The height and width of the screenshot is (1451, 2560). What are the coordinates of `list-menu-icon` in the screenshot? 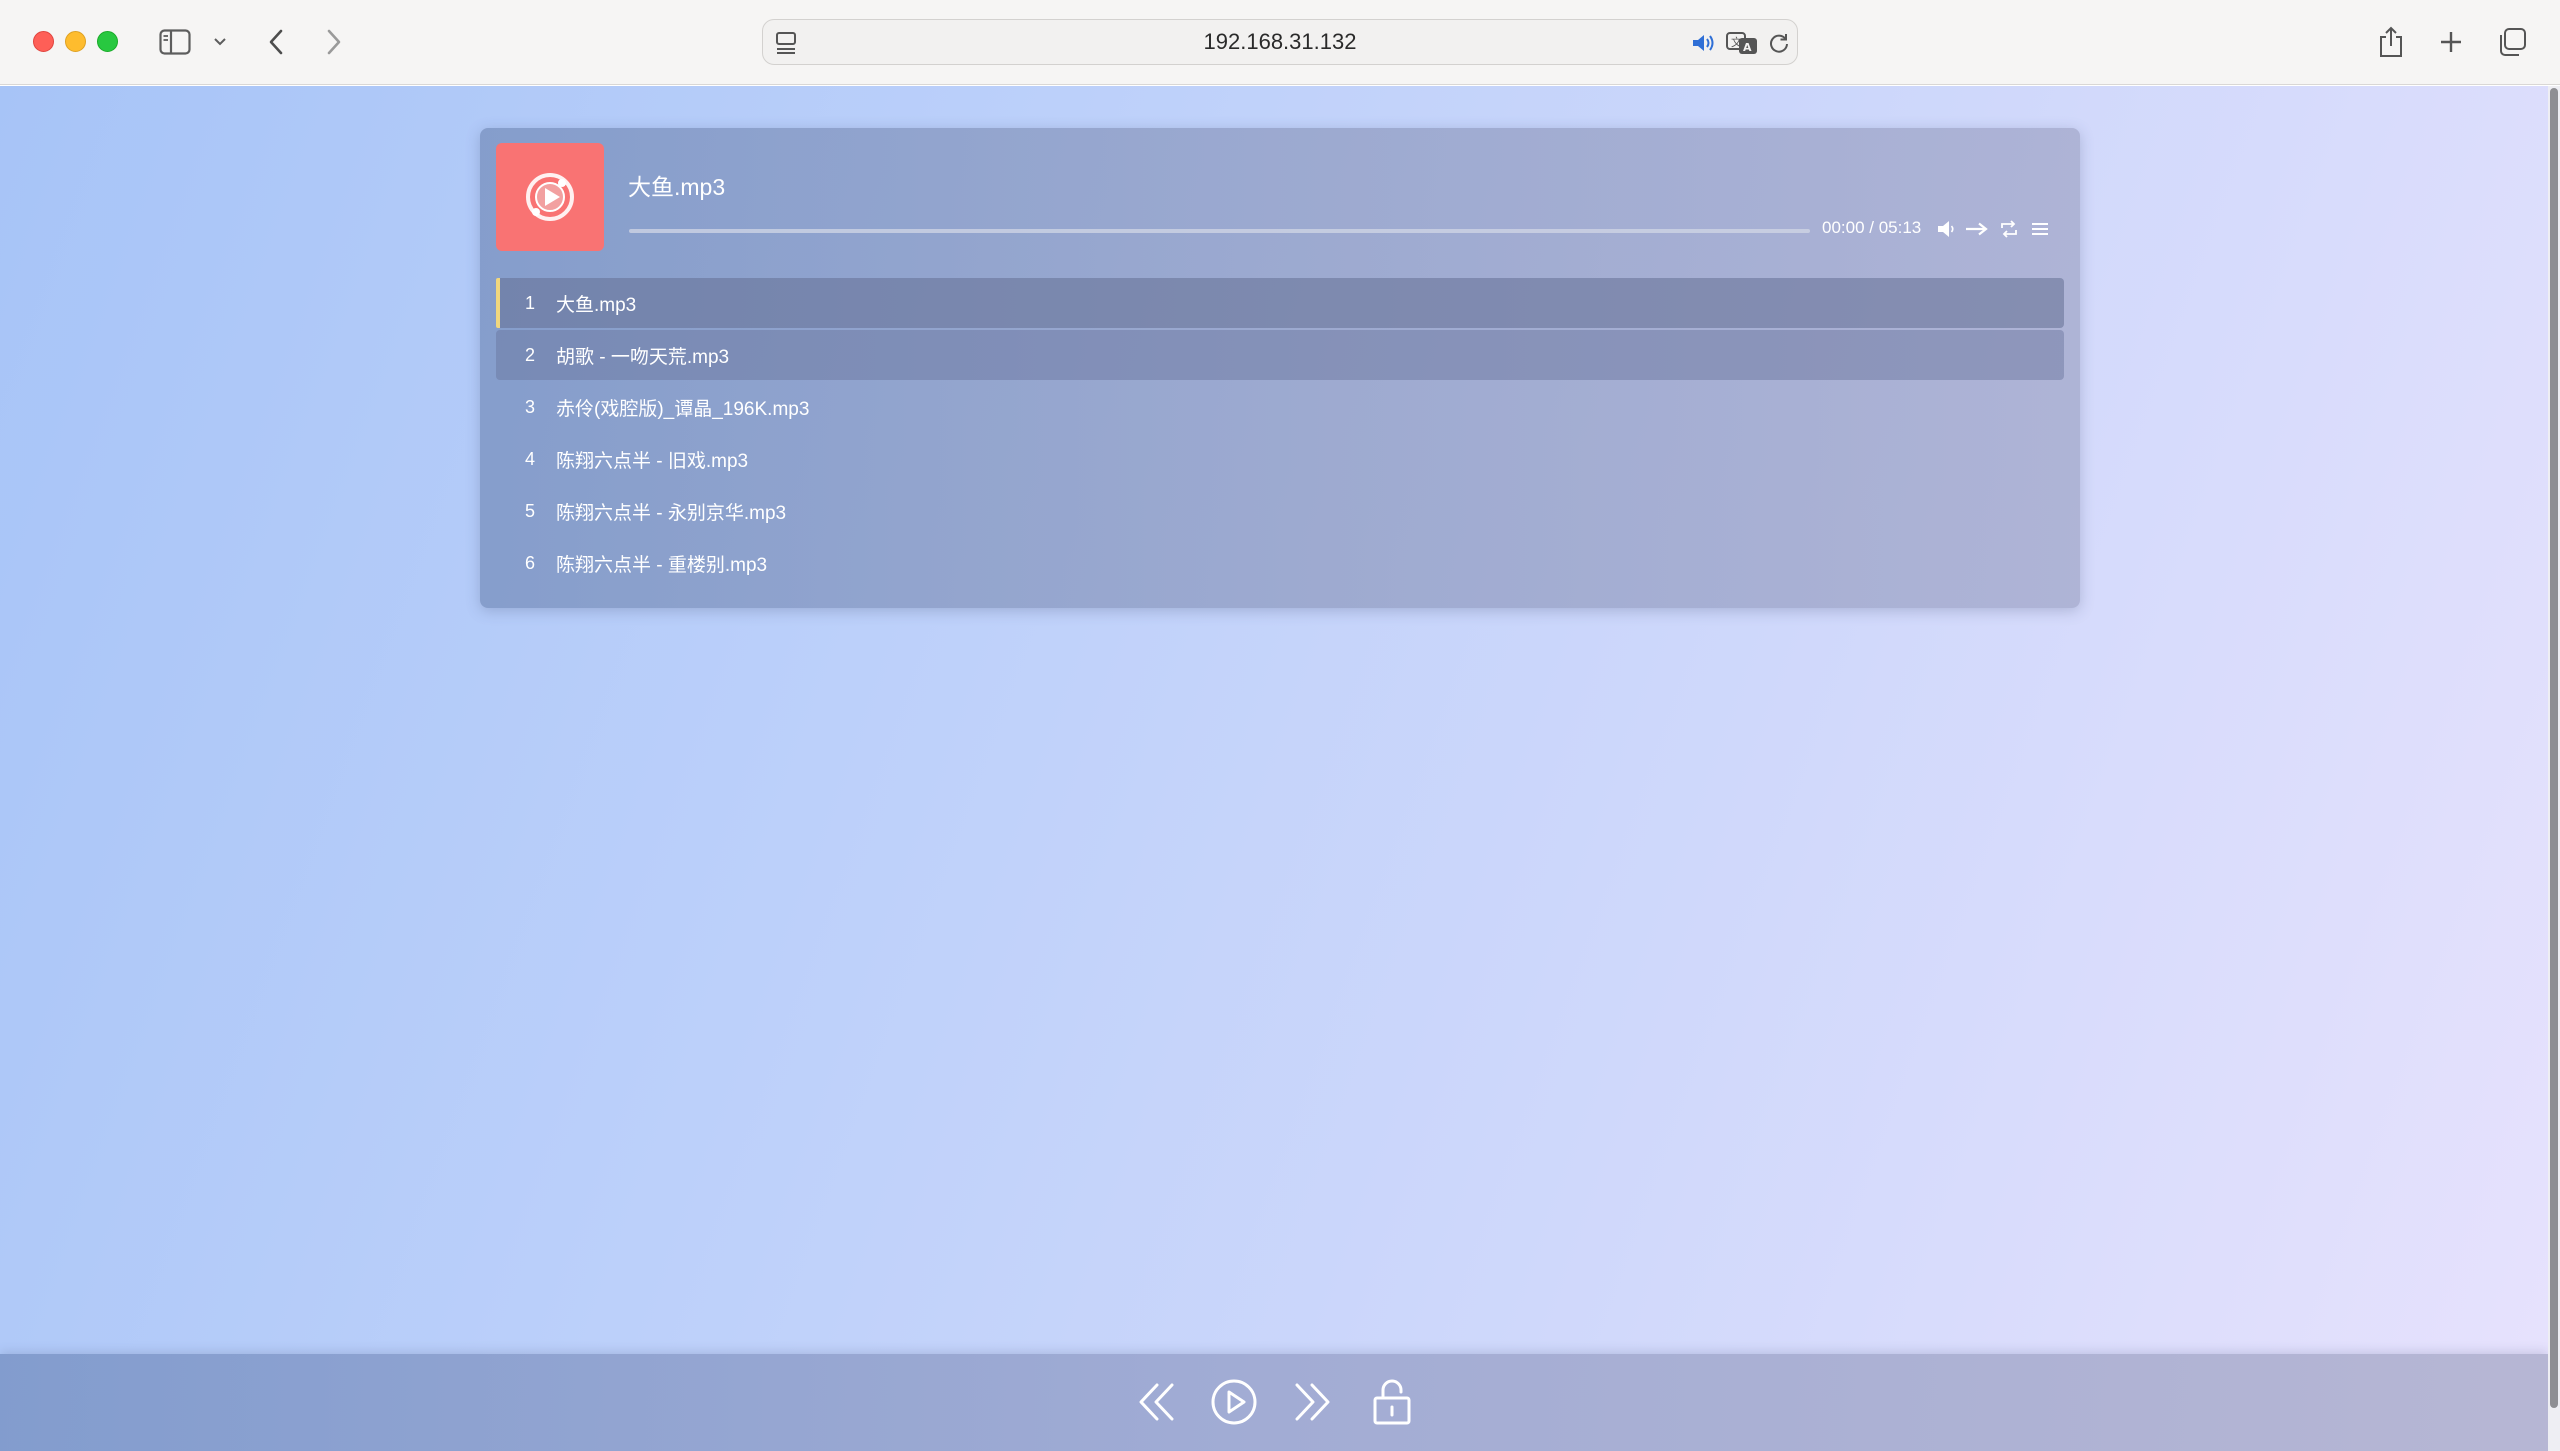 It's located at (2040, 229).